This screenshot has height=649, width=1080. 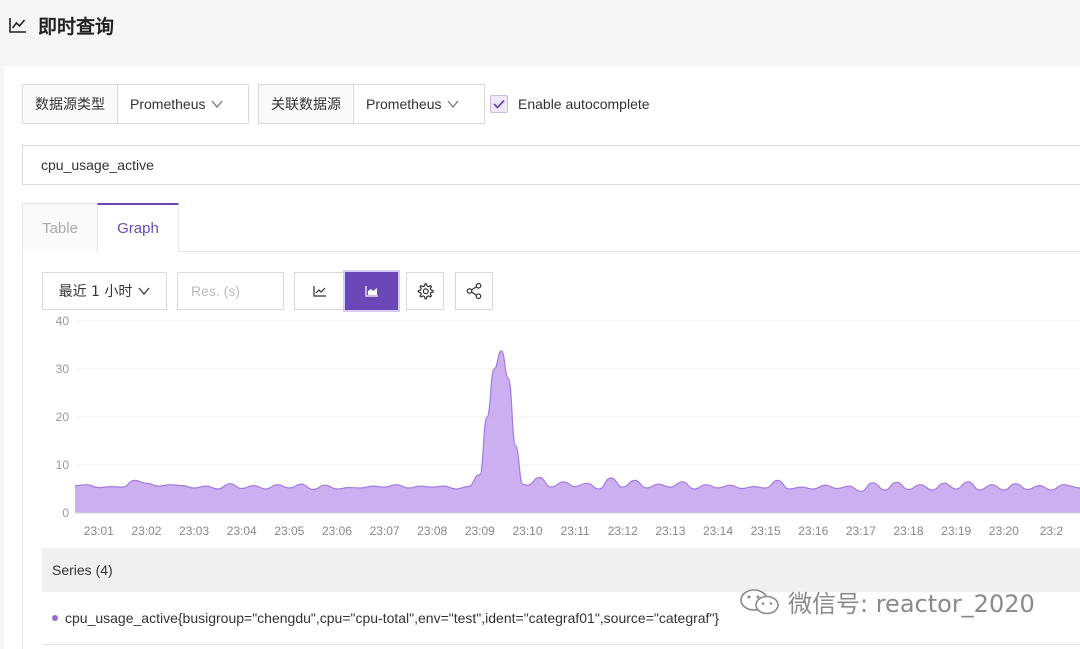 What do you see at coordinates (337, 531) in the screenshot?
I see `x-tick-label: 23:06` at bounding box center [337, 531].